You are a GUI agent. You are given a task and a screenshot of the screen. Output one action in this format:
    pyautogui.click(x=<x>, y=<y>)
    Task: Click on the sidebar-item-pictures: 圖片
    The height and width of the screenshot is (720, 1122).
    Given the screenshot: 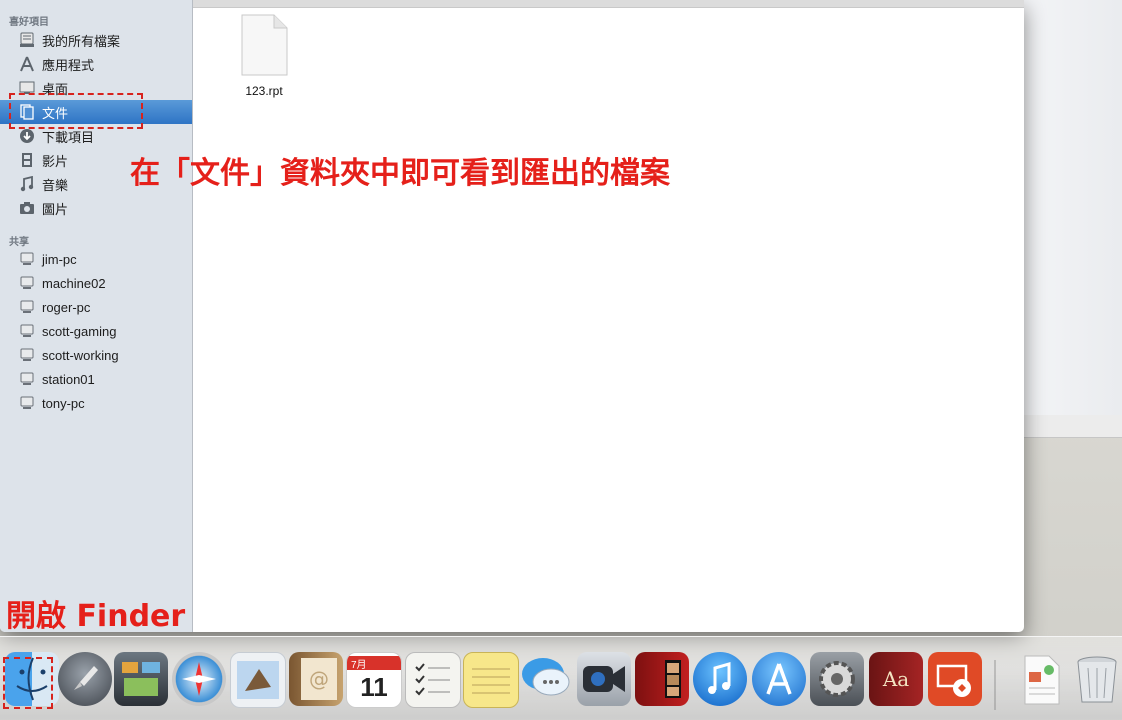 What is the action you would take?
    pyautogui.click(x=96, y=208)
    